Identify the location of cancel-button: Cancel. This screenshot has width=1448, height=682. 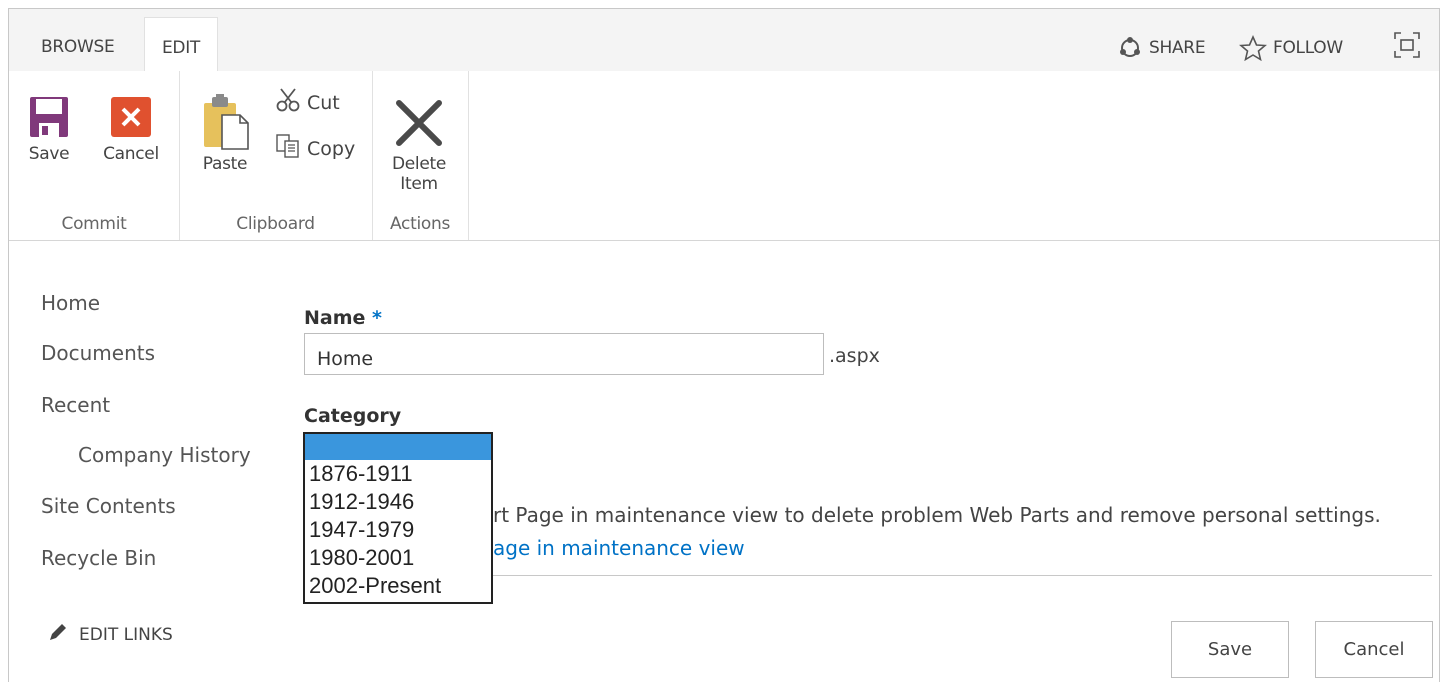
(1374, 649).